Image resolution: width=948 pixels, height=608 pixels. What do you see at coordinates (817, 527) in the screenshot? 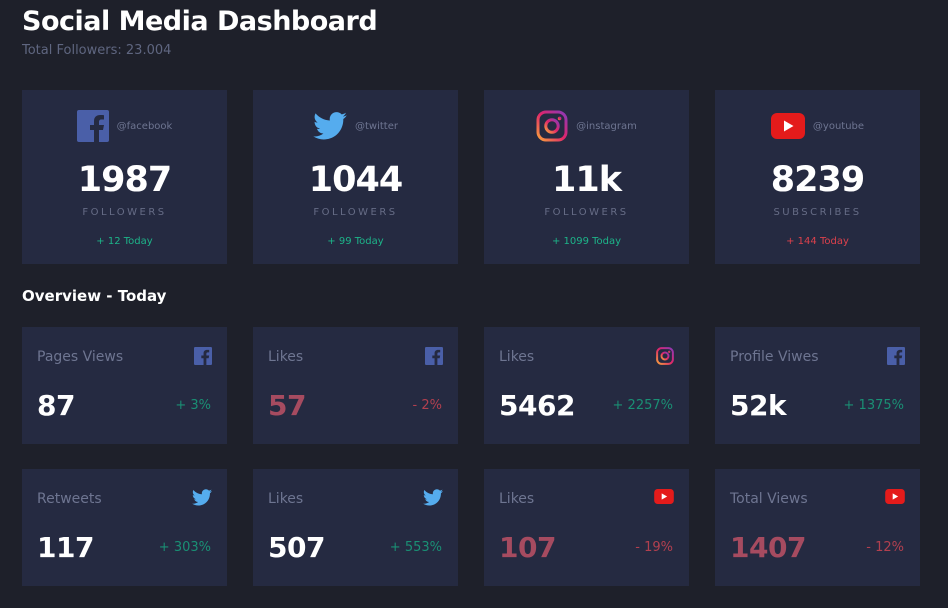
I see `overview-card-youtube-total-views: Total Views 1407 - 12%` at bounding box center [817, 527].